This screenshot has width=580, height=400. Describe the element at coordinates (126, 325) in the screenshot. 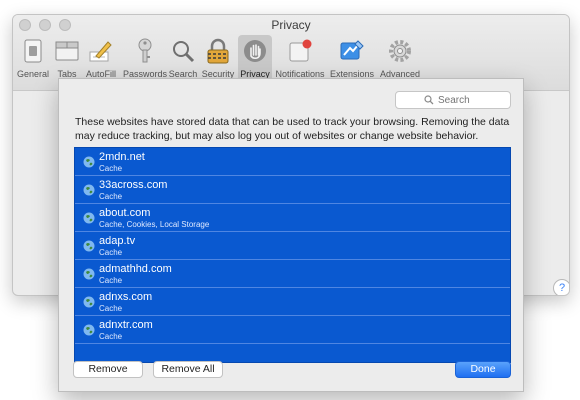

I see `site-name: adnxtr.com` at that location.